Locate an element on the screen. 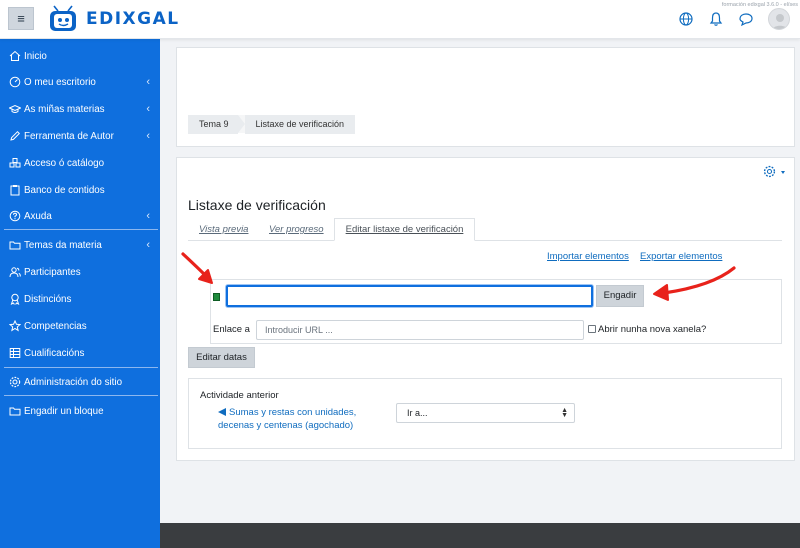 This screenshot has height=548, width=800. sidebar-item-competencias: Competencias is located at coordinates (80, 326).